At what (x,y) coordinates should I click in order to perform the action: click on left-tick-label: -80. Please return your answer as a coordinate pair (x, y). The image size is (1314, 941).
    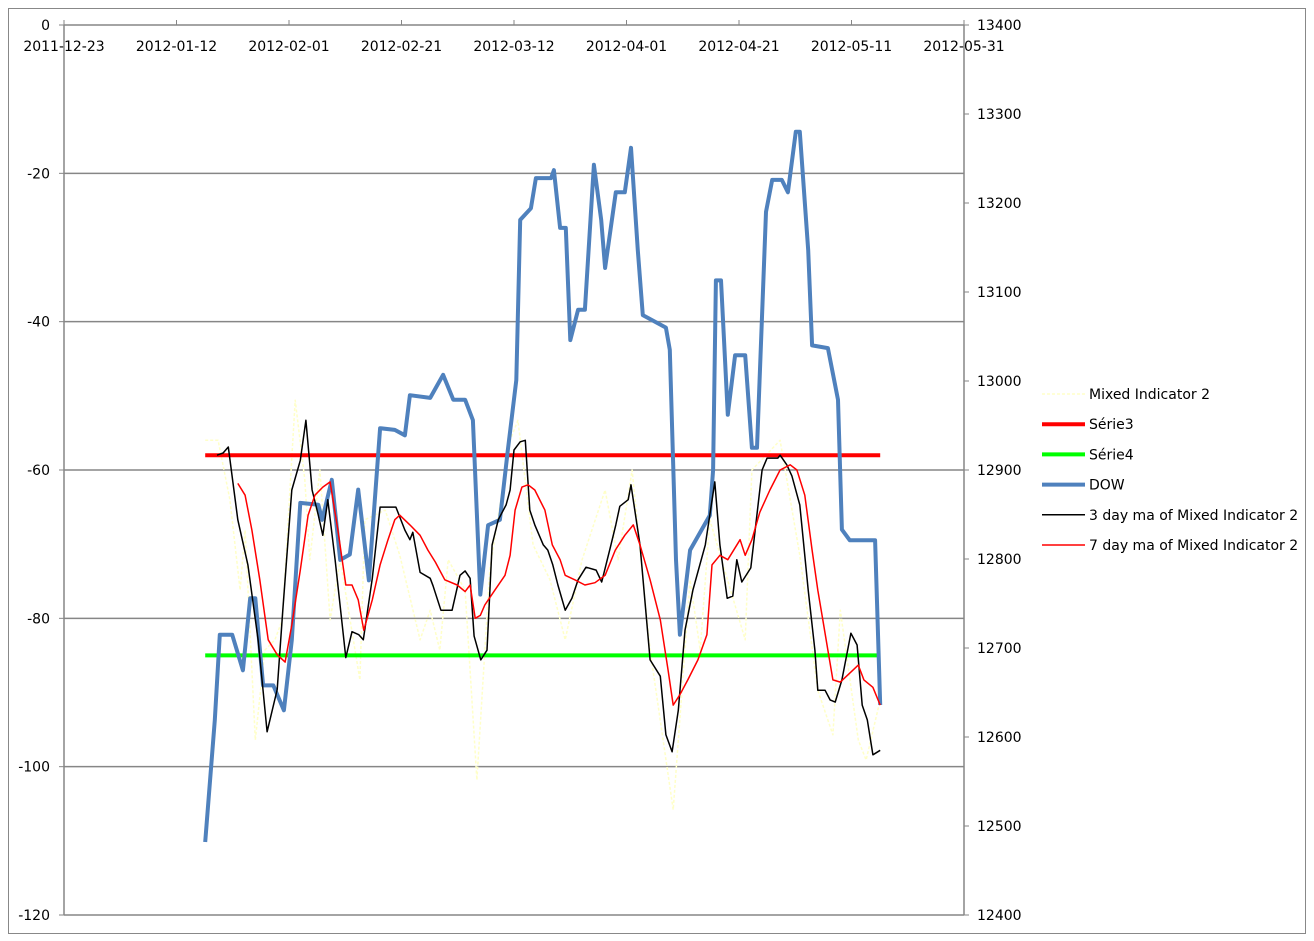
    Looking at the image, I should click on (38, 619).